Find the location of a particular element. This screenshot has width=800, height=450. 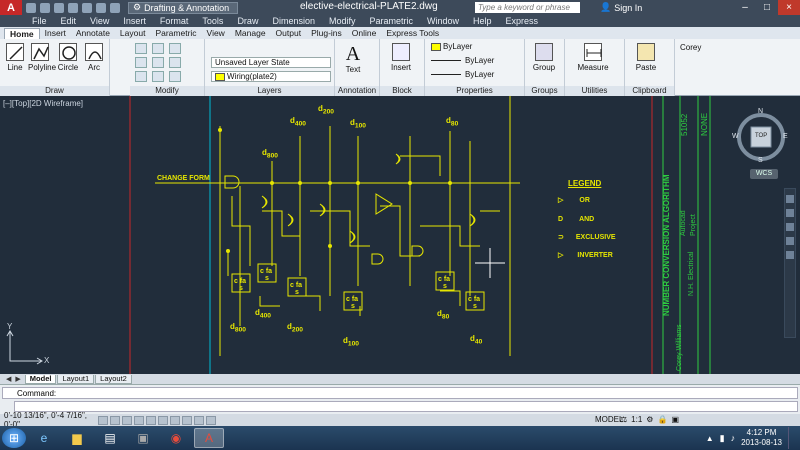

clock: 4:12 PM 2013-08-13 is located at coordinates (761, 438).